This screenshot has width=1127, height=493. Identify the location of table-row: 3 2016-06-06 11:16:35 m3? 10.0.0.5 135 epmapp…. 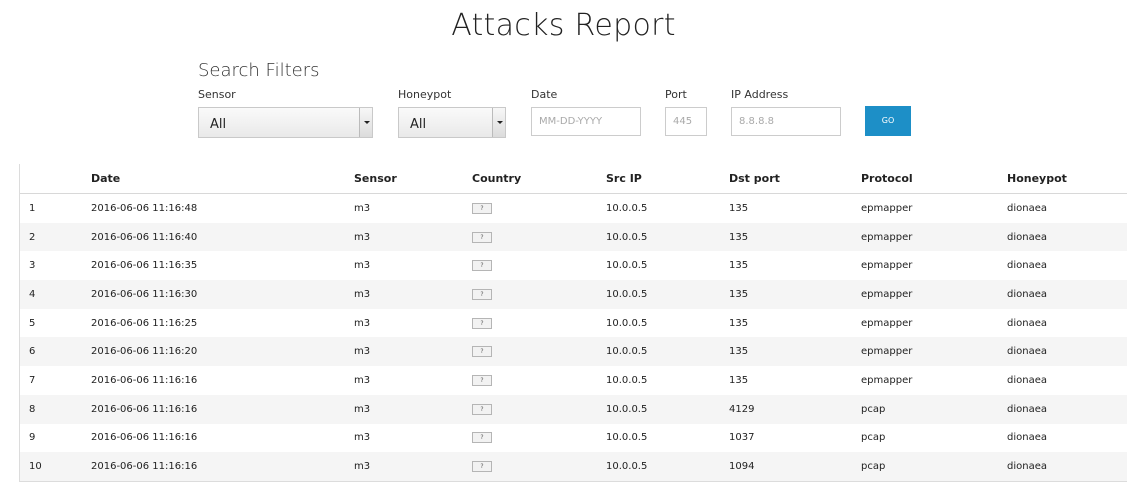
(573, 266).